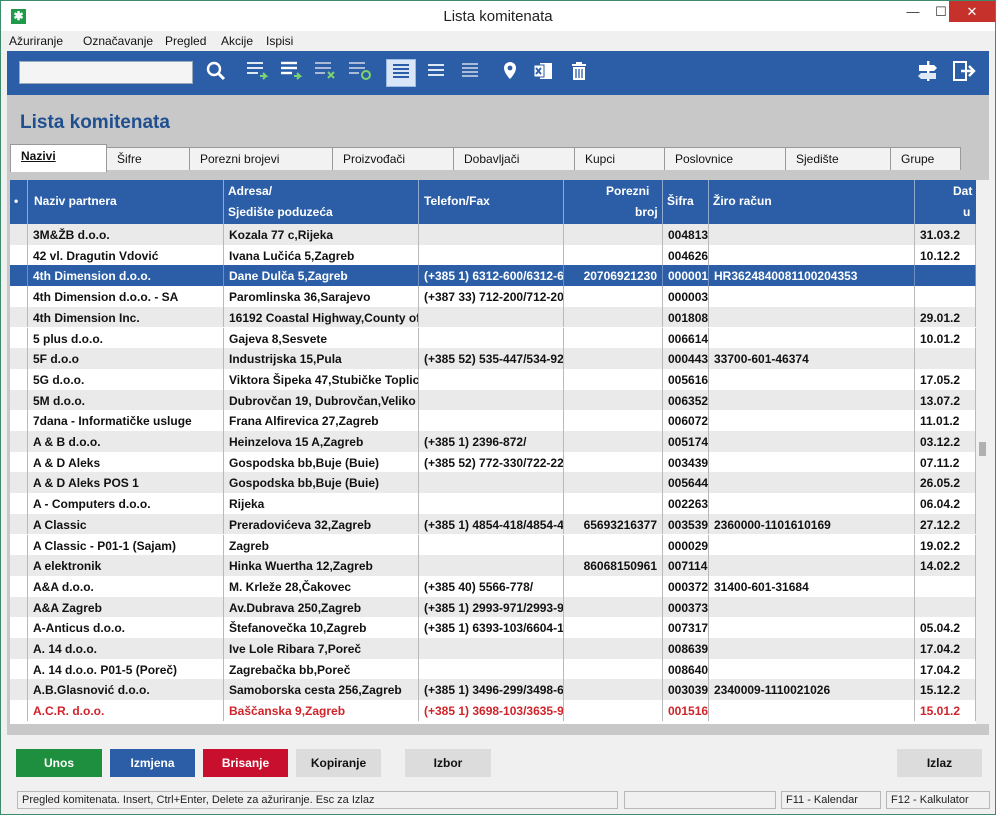 The width and height of the screenshot is (996, 815). What do you see at coordinates (258, 73) in the screenshot?
I see `add-row-icon` at bounding box center [258, 73].